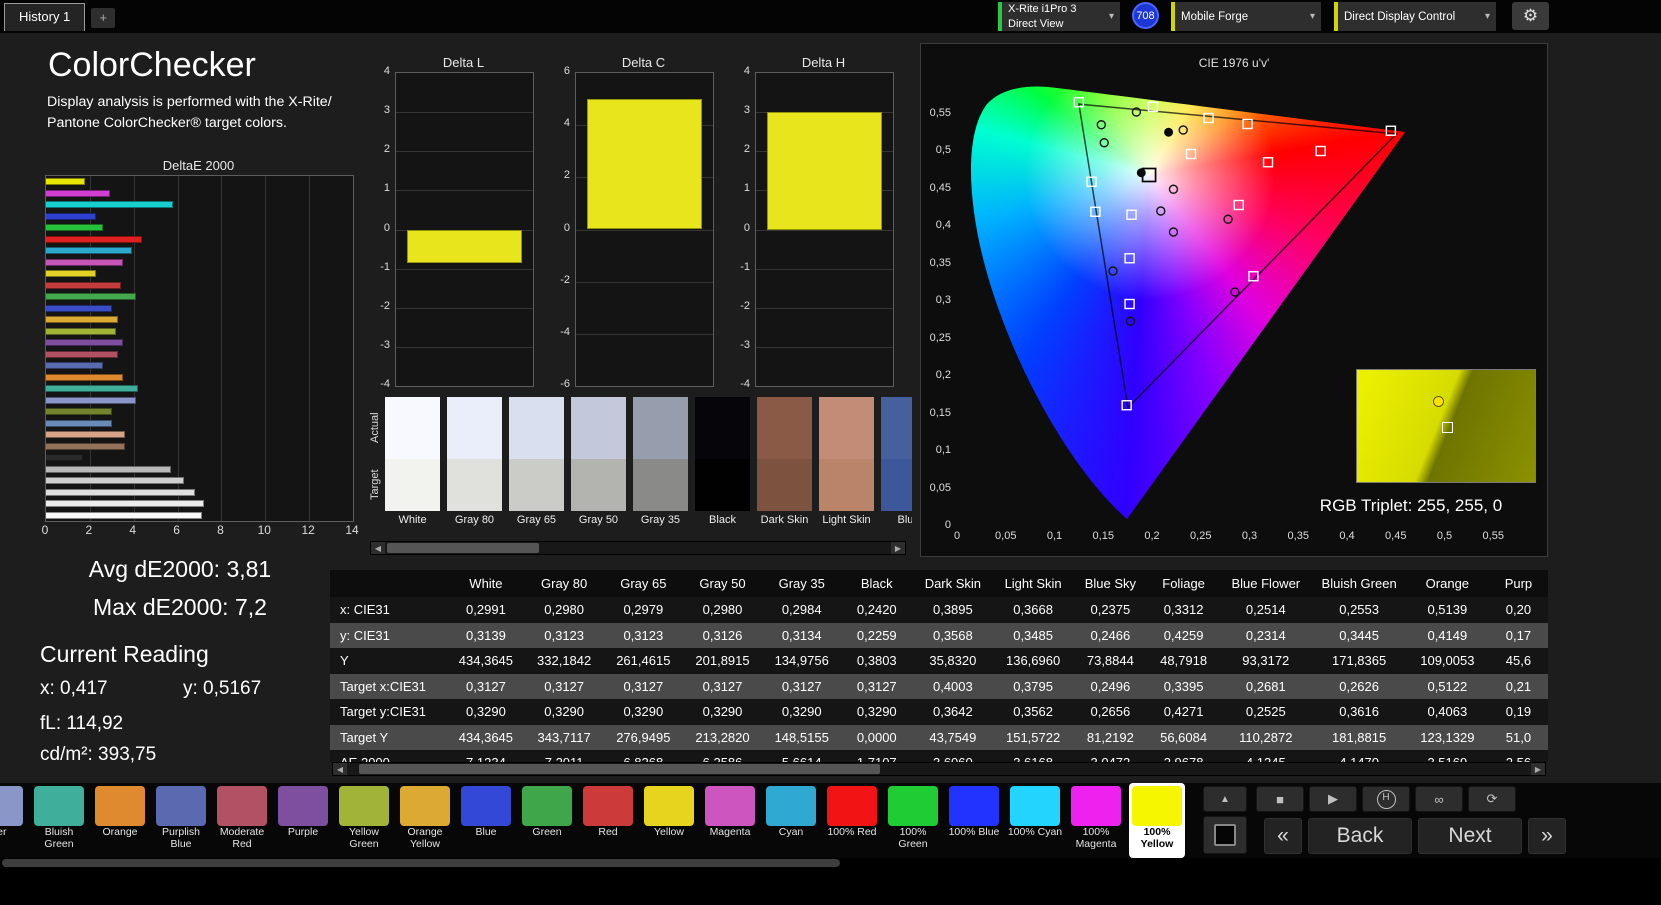 This screenshot has width=1661, height=905. What do you see at coordinates (412, 520) in the screenshot?
I see `swatch-name: White` at bounding box center [412, 520].